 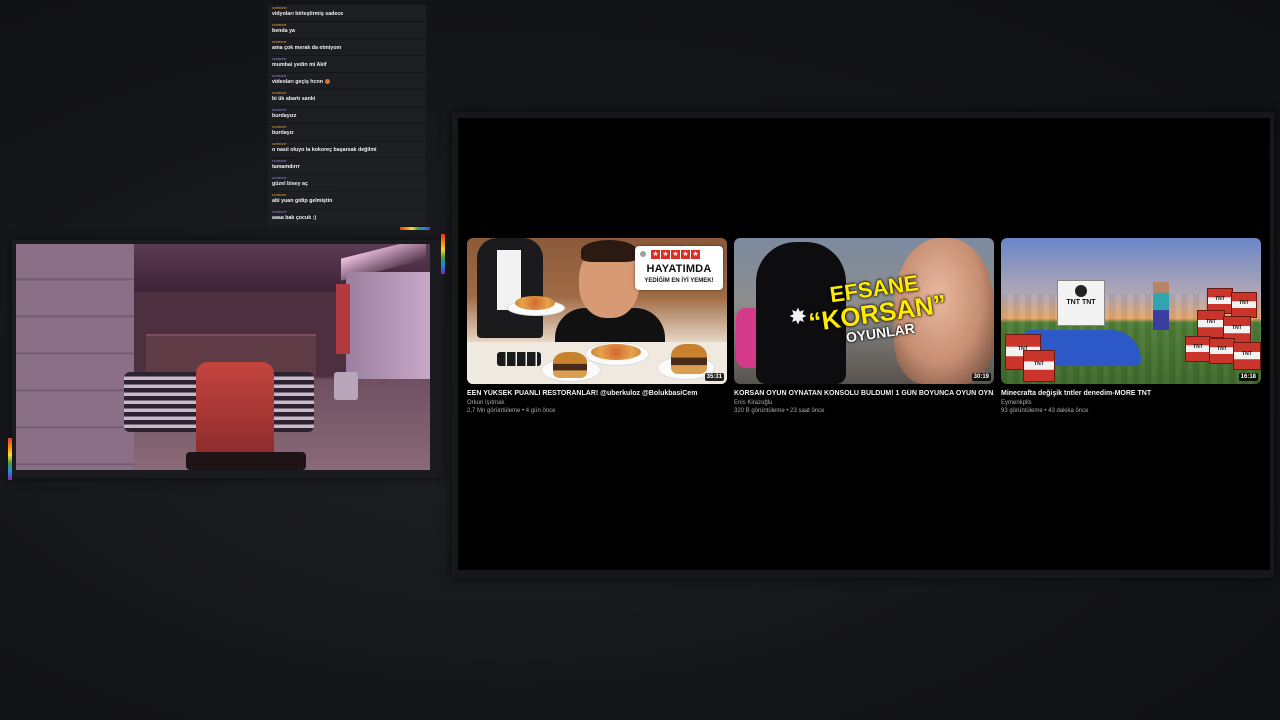 I want to click on chat-text: burdayız, so click(x=347, y=133).